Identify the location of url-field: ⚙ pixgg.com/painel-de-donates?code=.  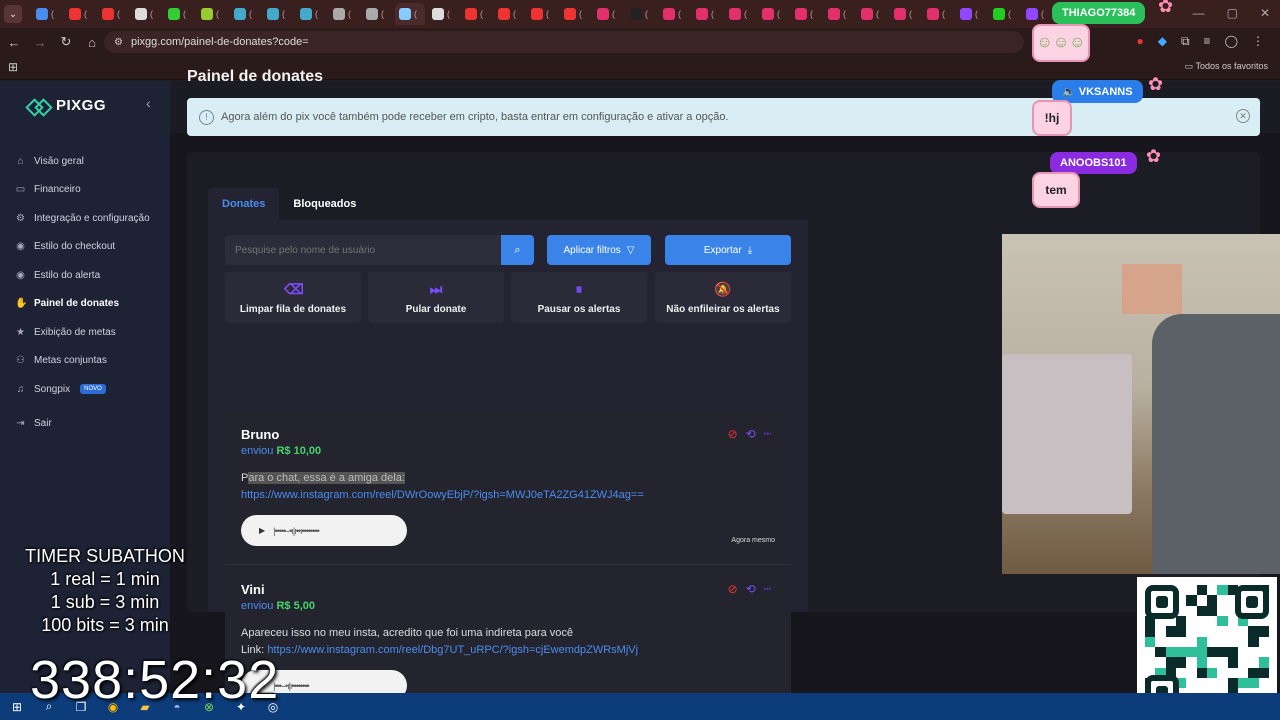
(564, 42).